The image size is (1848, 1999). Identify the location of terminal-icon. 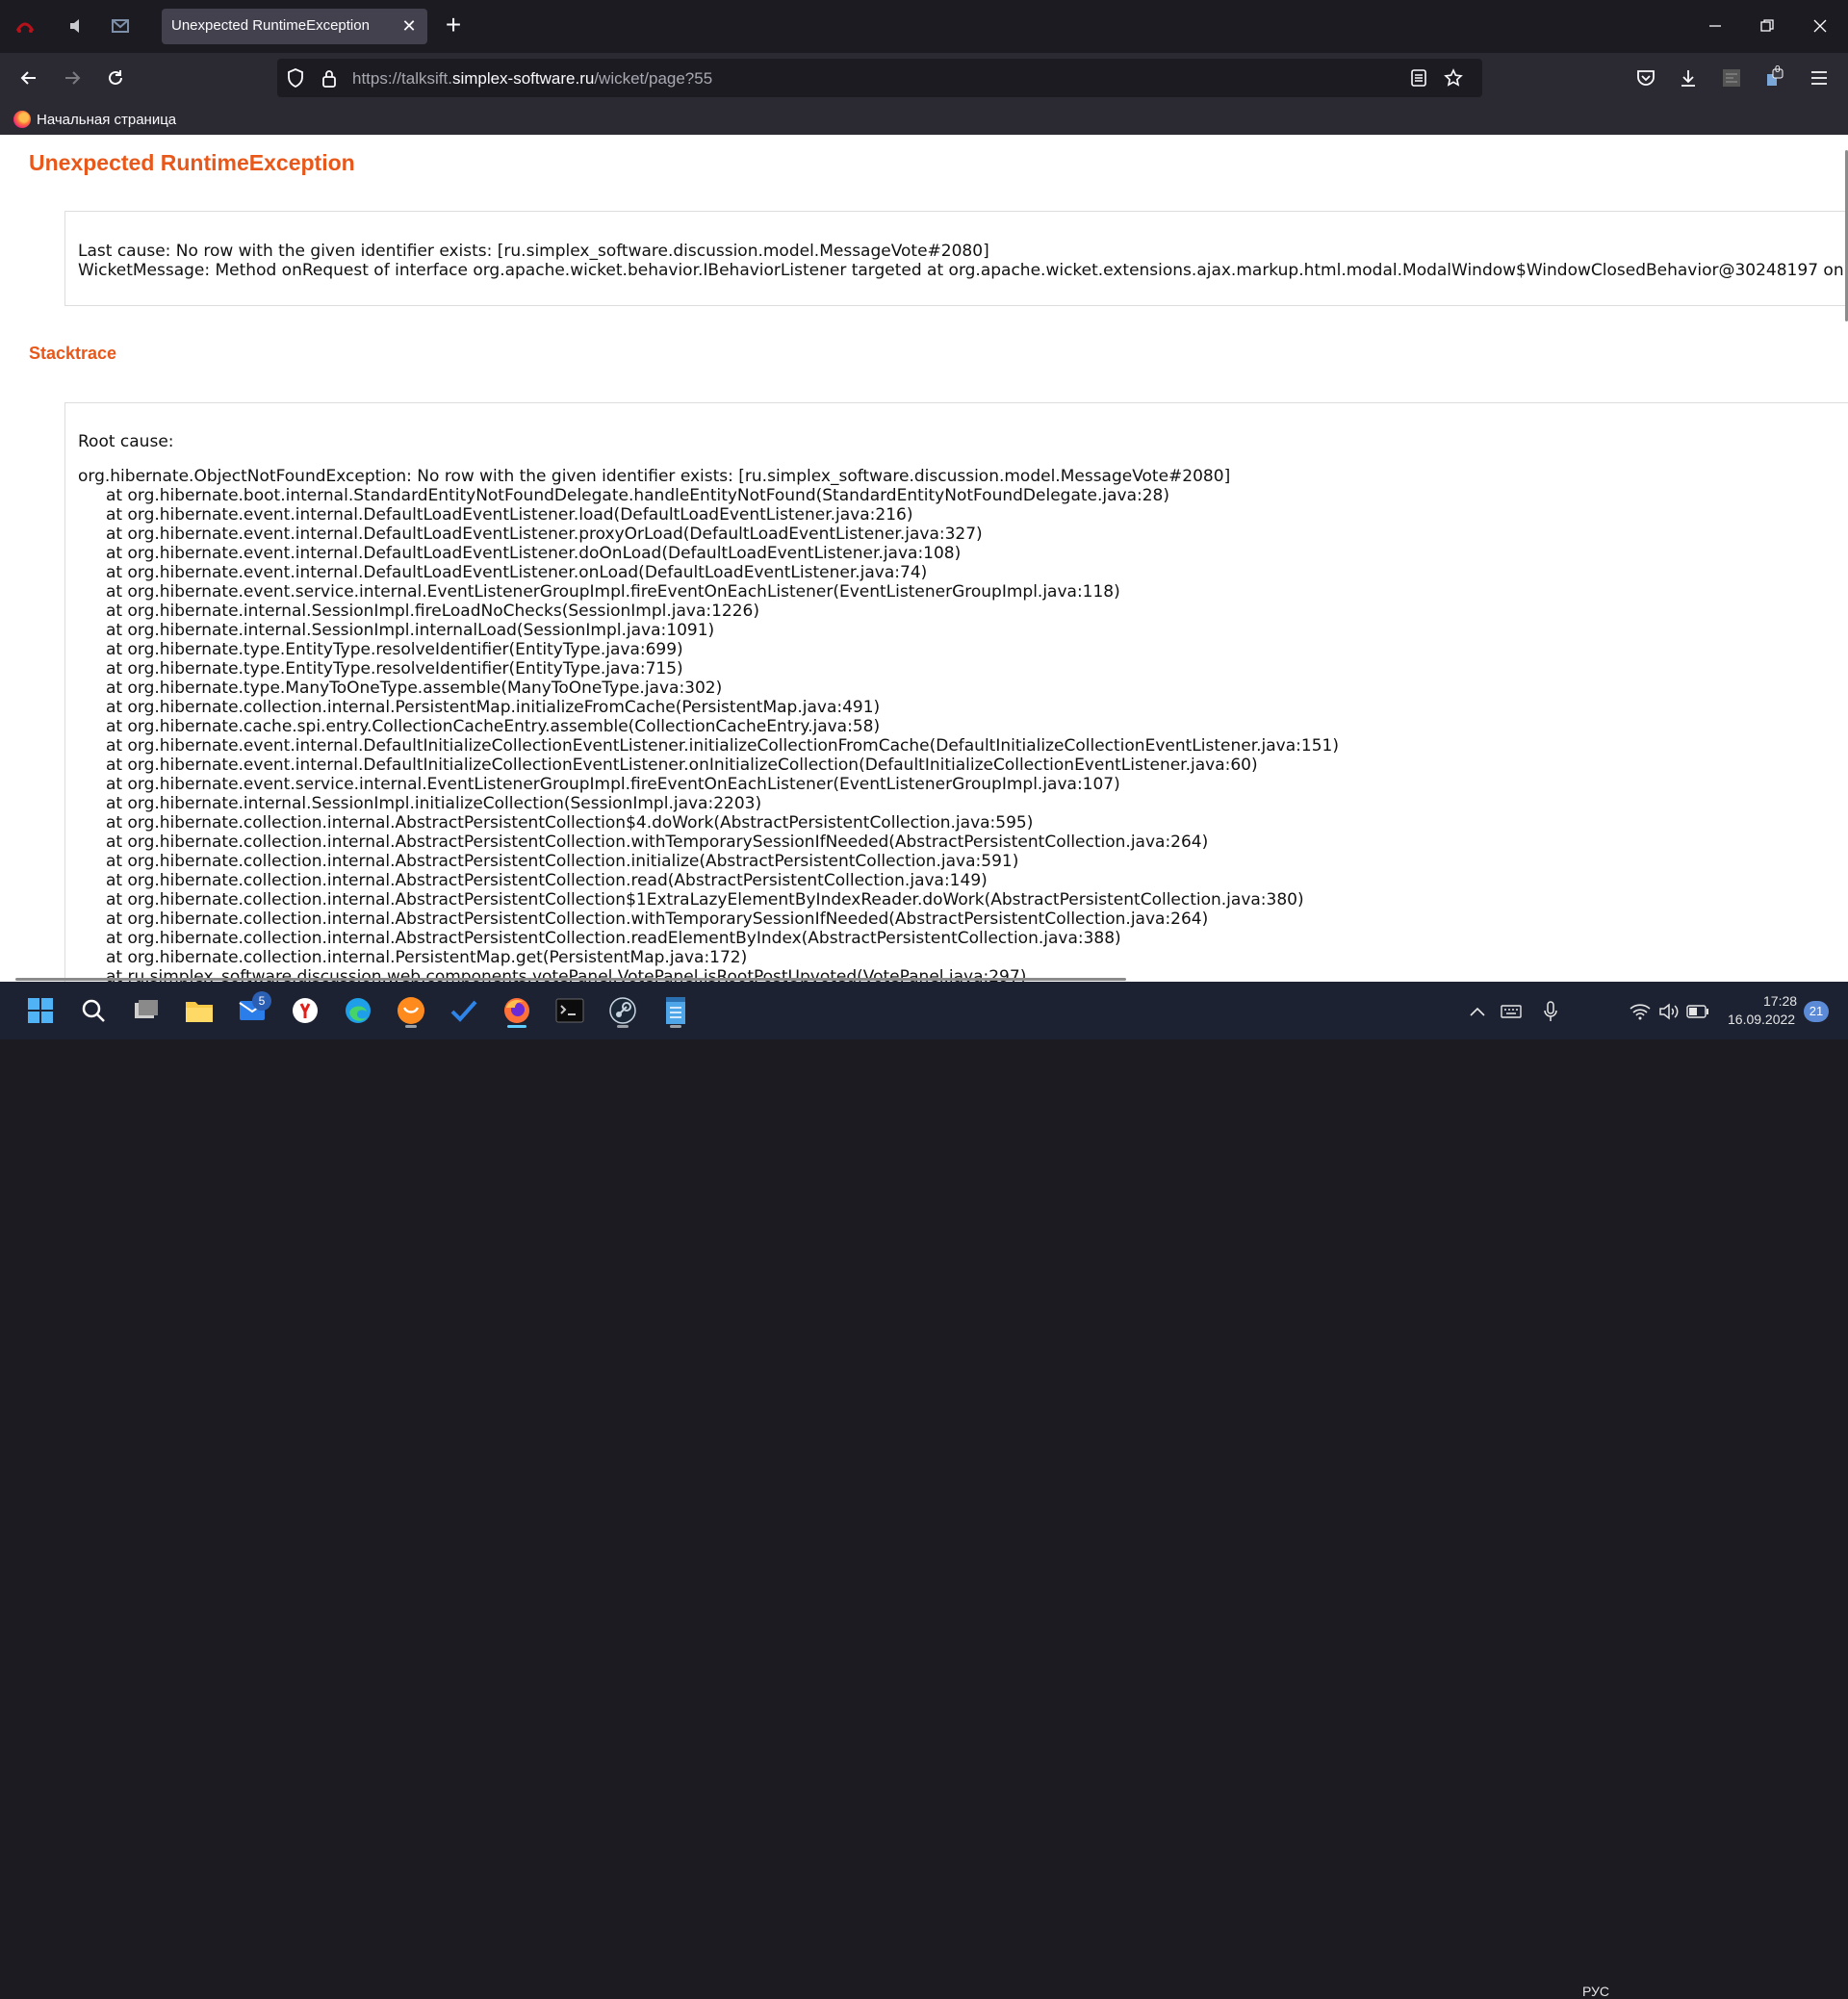
(570, 1010).